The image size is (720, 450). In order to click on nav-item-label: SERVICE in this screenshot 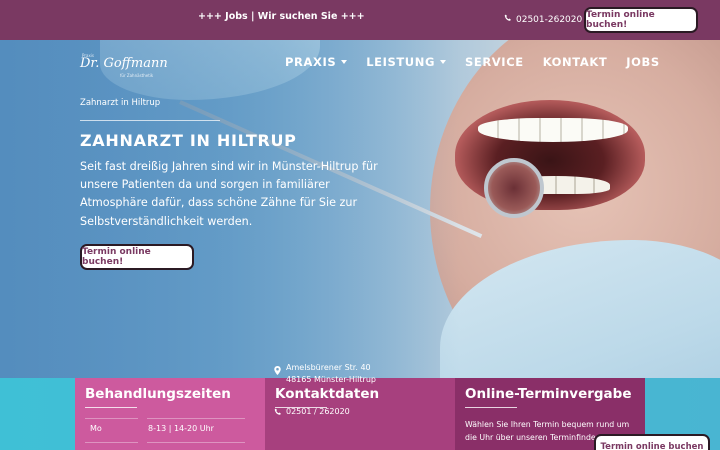, I will do `click(494, 62)`.